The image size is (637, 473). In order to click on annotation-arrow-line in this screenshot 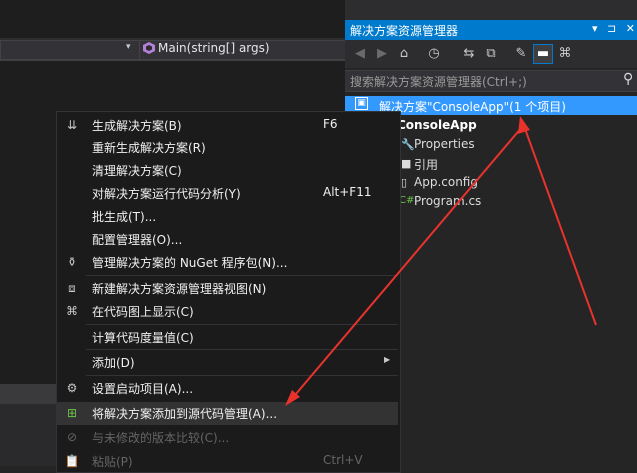, I will do `click(560, 225)`.